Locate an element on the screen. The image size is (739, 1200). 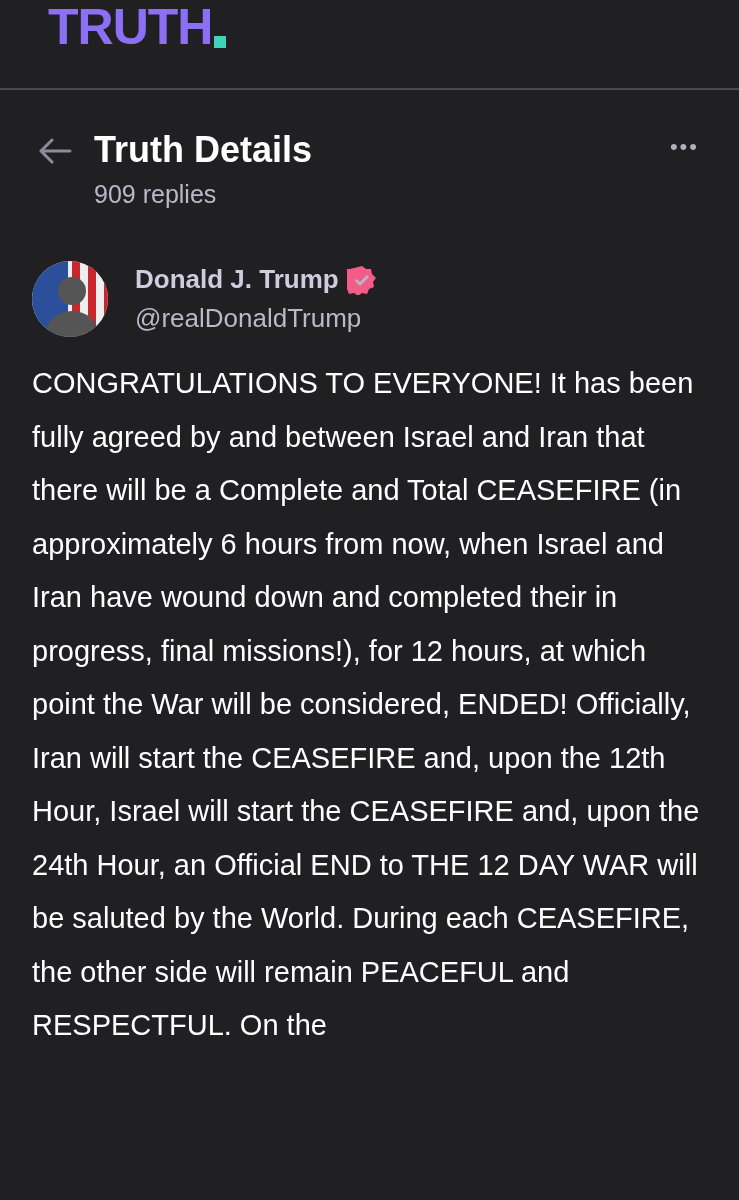
reply-count: 909 replies is located at coordinates (156, 194).